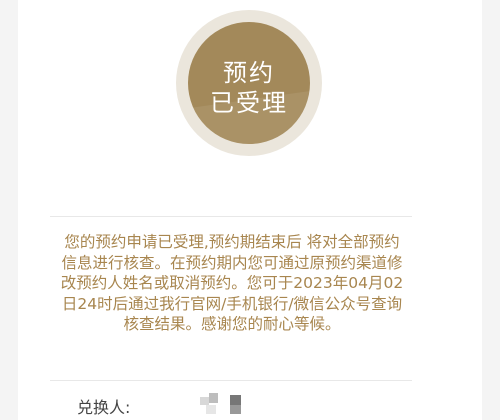  What do you see at coordinates (249, 103) in the screenshot?
I see `status-badge-line2: 已受理` at bounding box center [249, 103].